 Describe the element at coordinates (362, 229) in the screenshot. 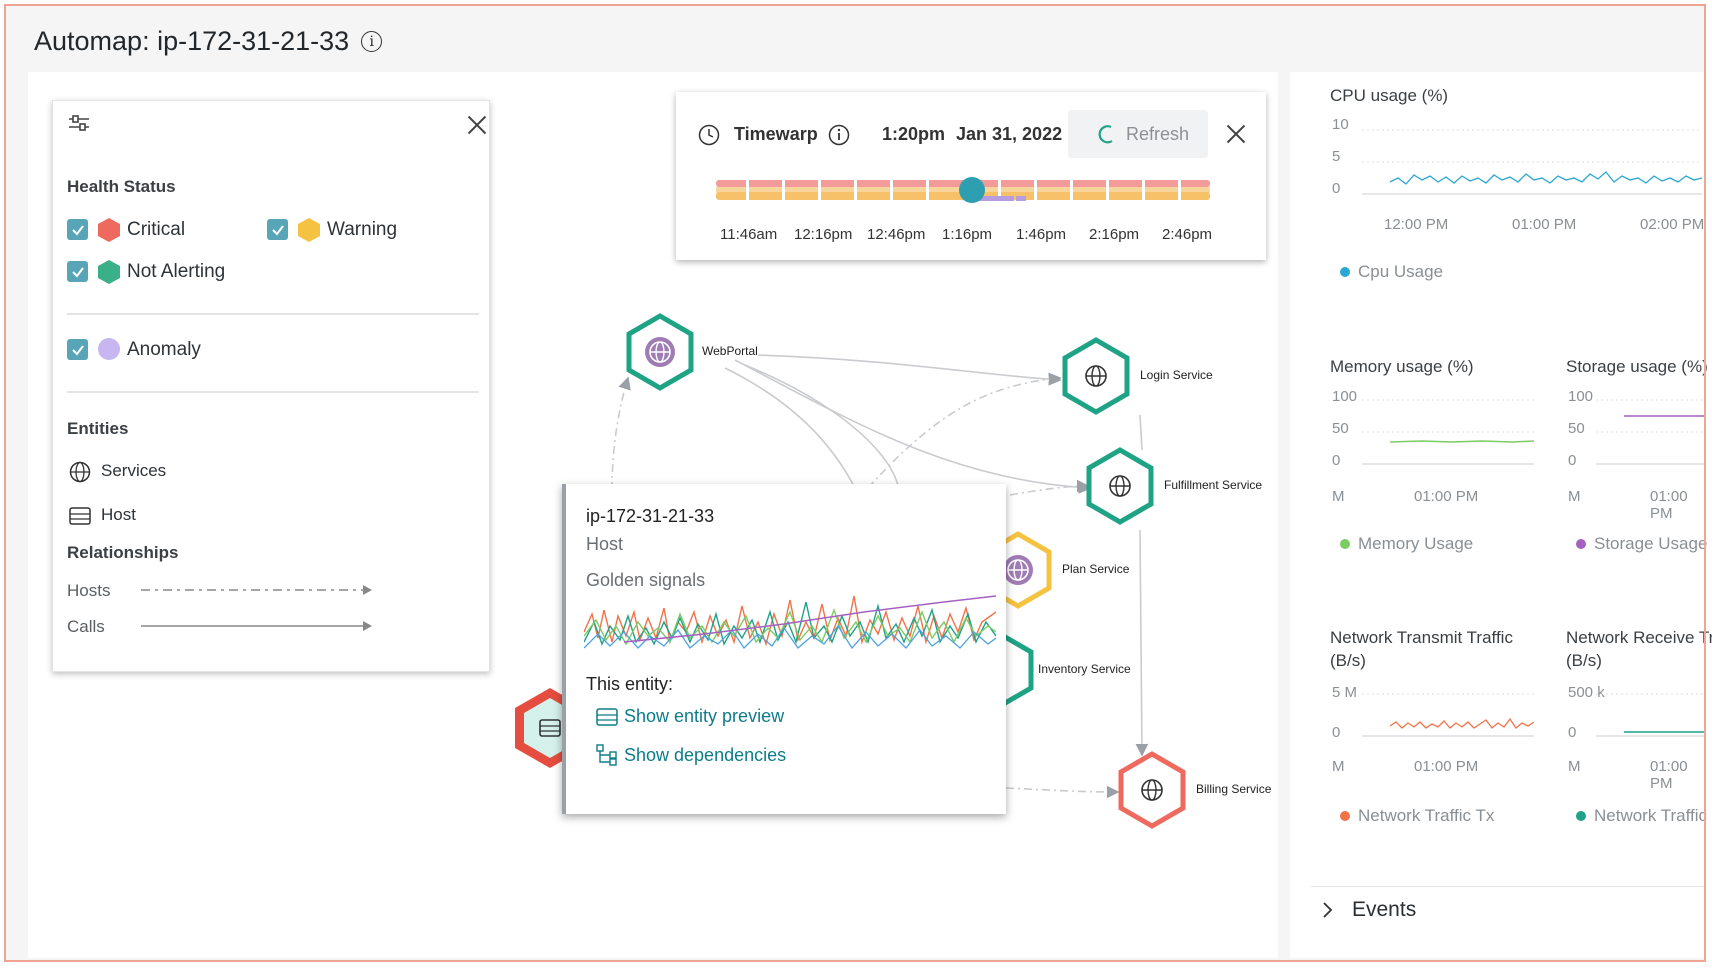

I see `warning-label: Warning` at that location.